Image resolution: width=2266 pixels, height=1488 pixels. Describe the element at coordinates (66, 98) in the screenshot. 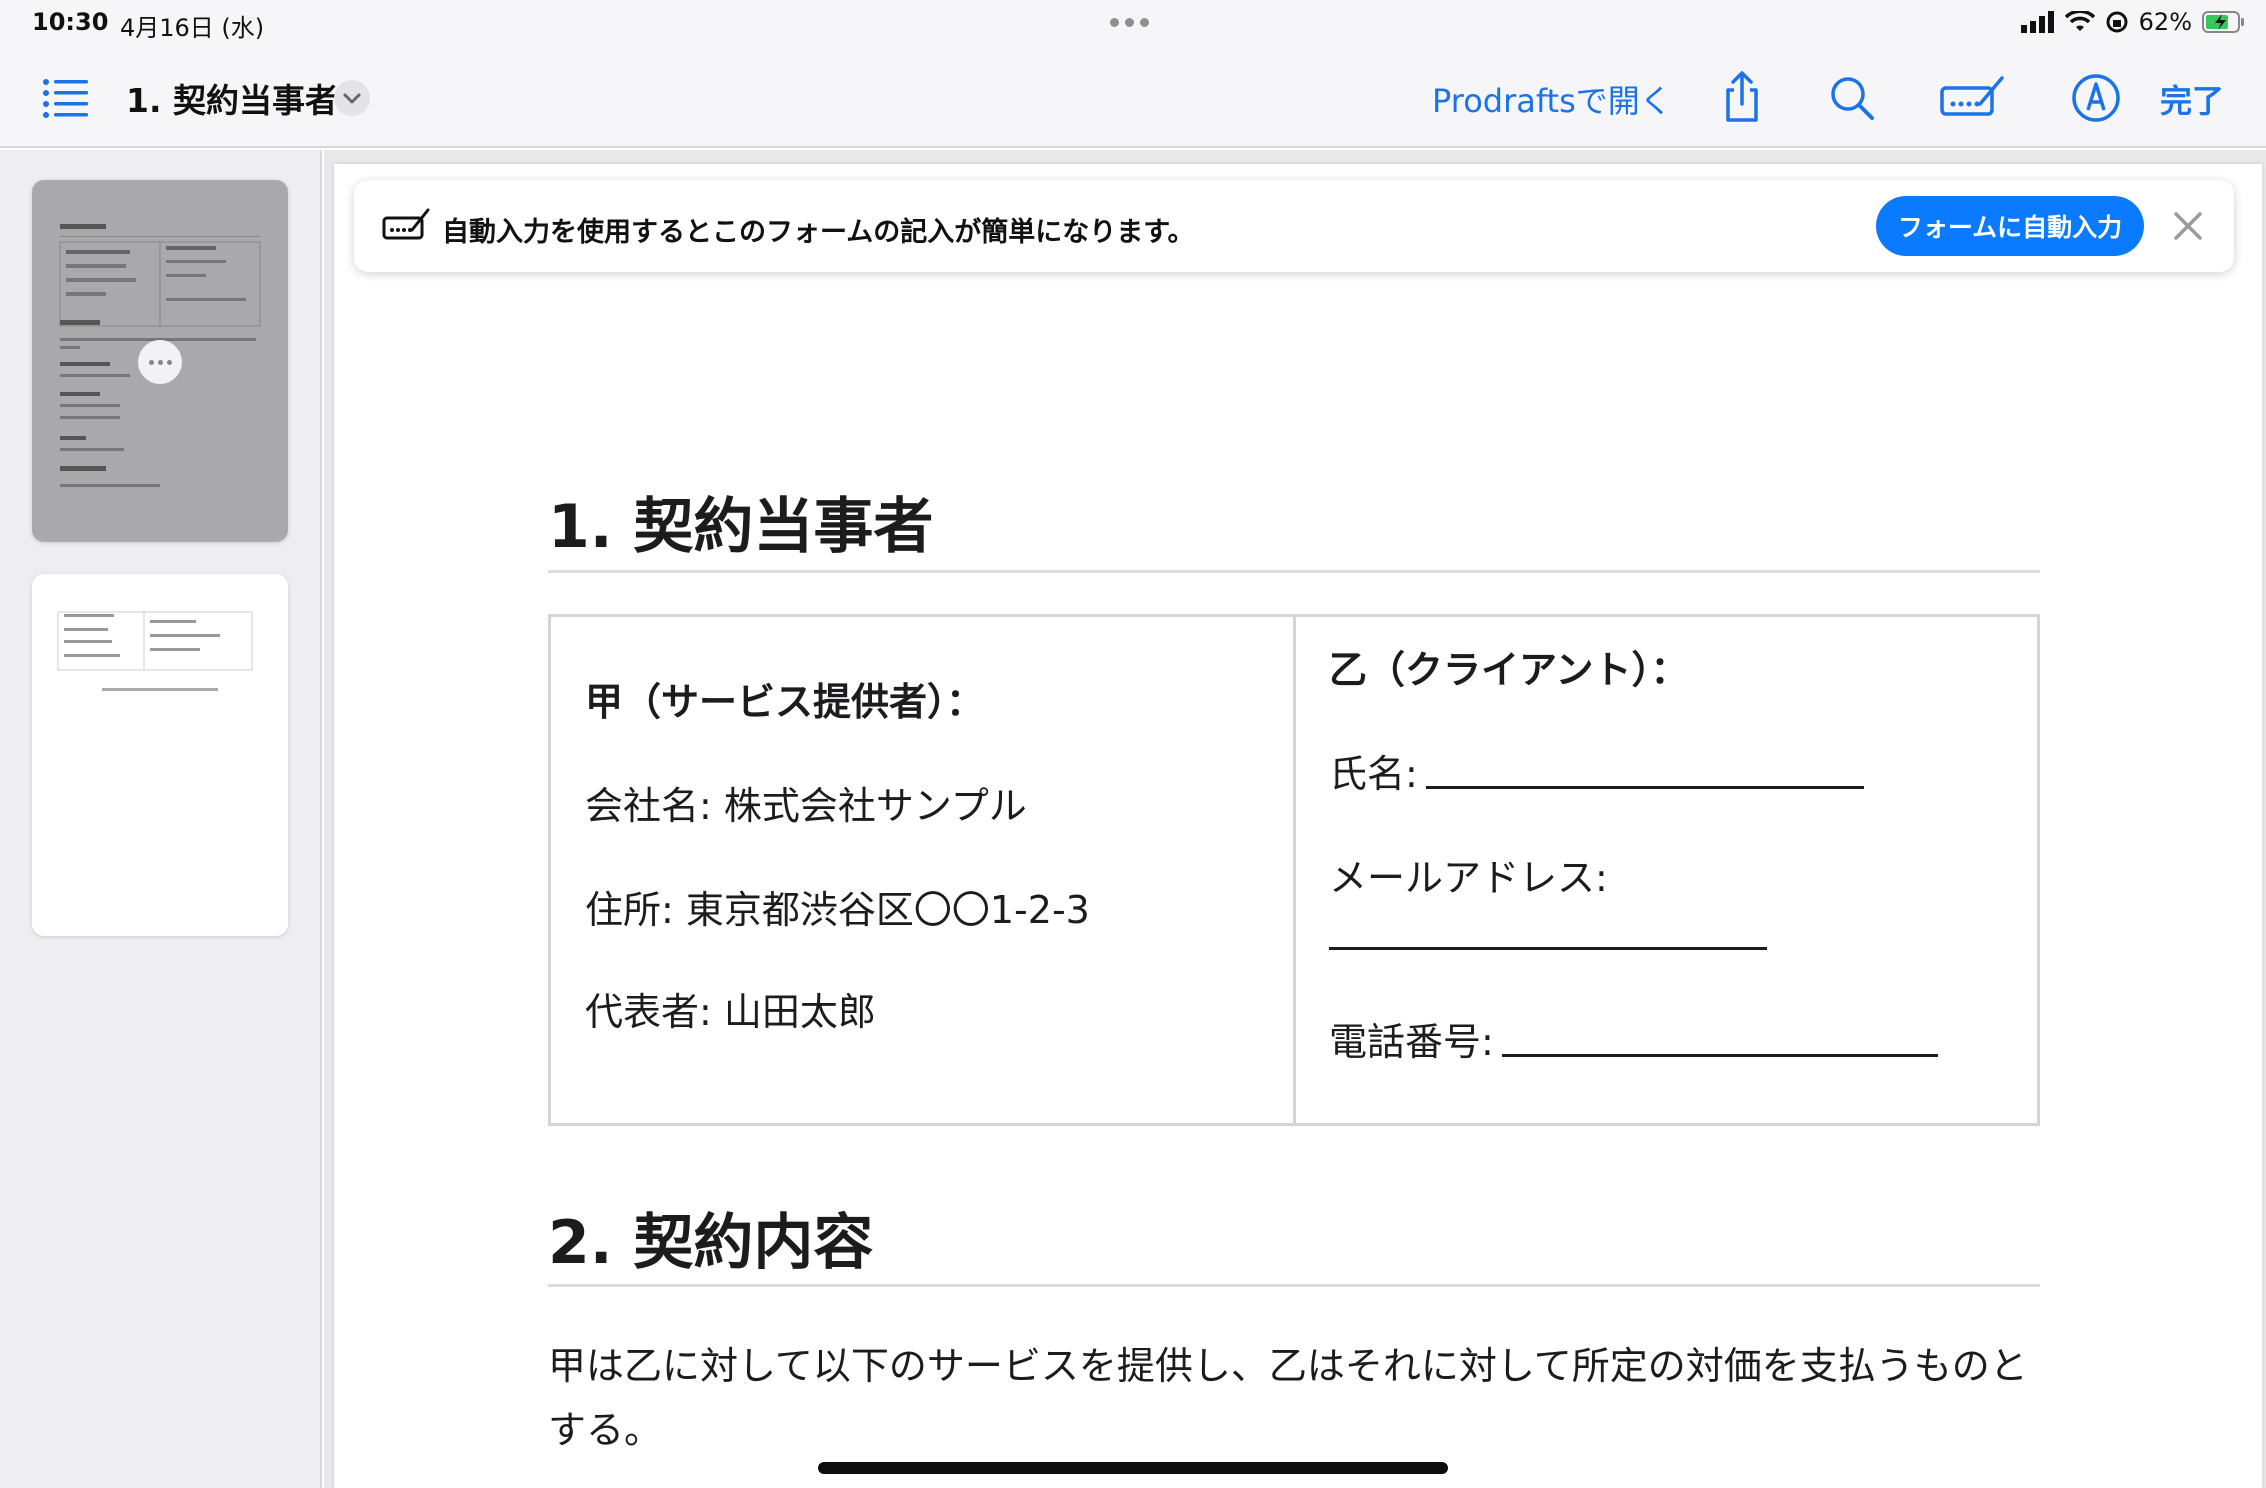

I see `list-icon` at that location.